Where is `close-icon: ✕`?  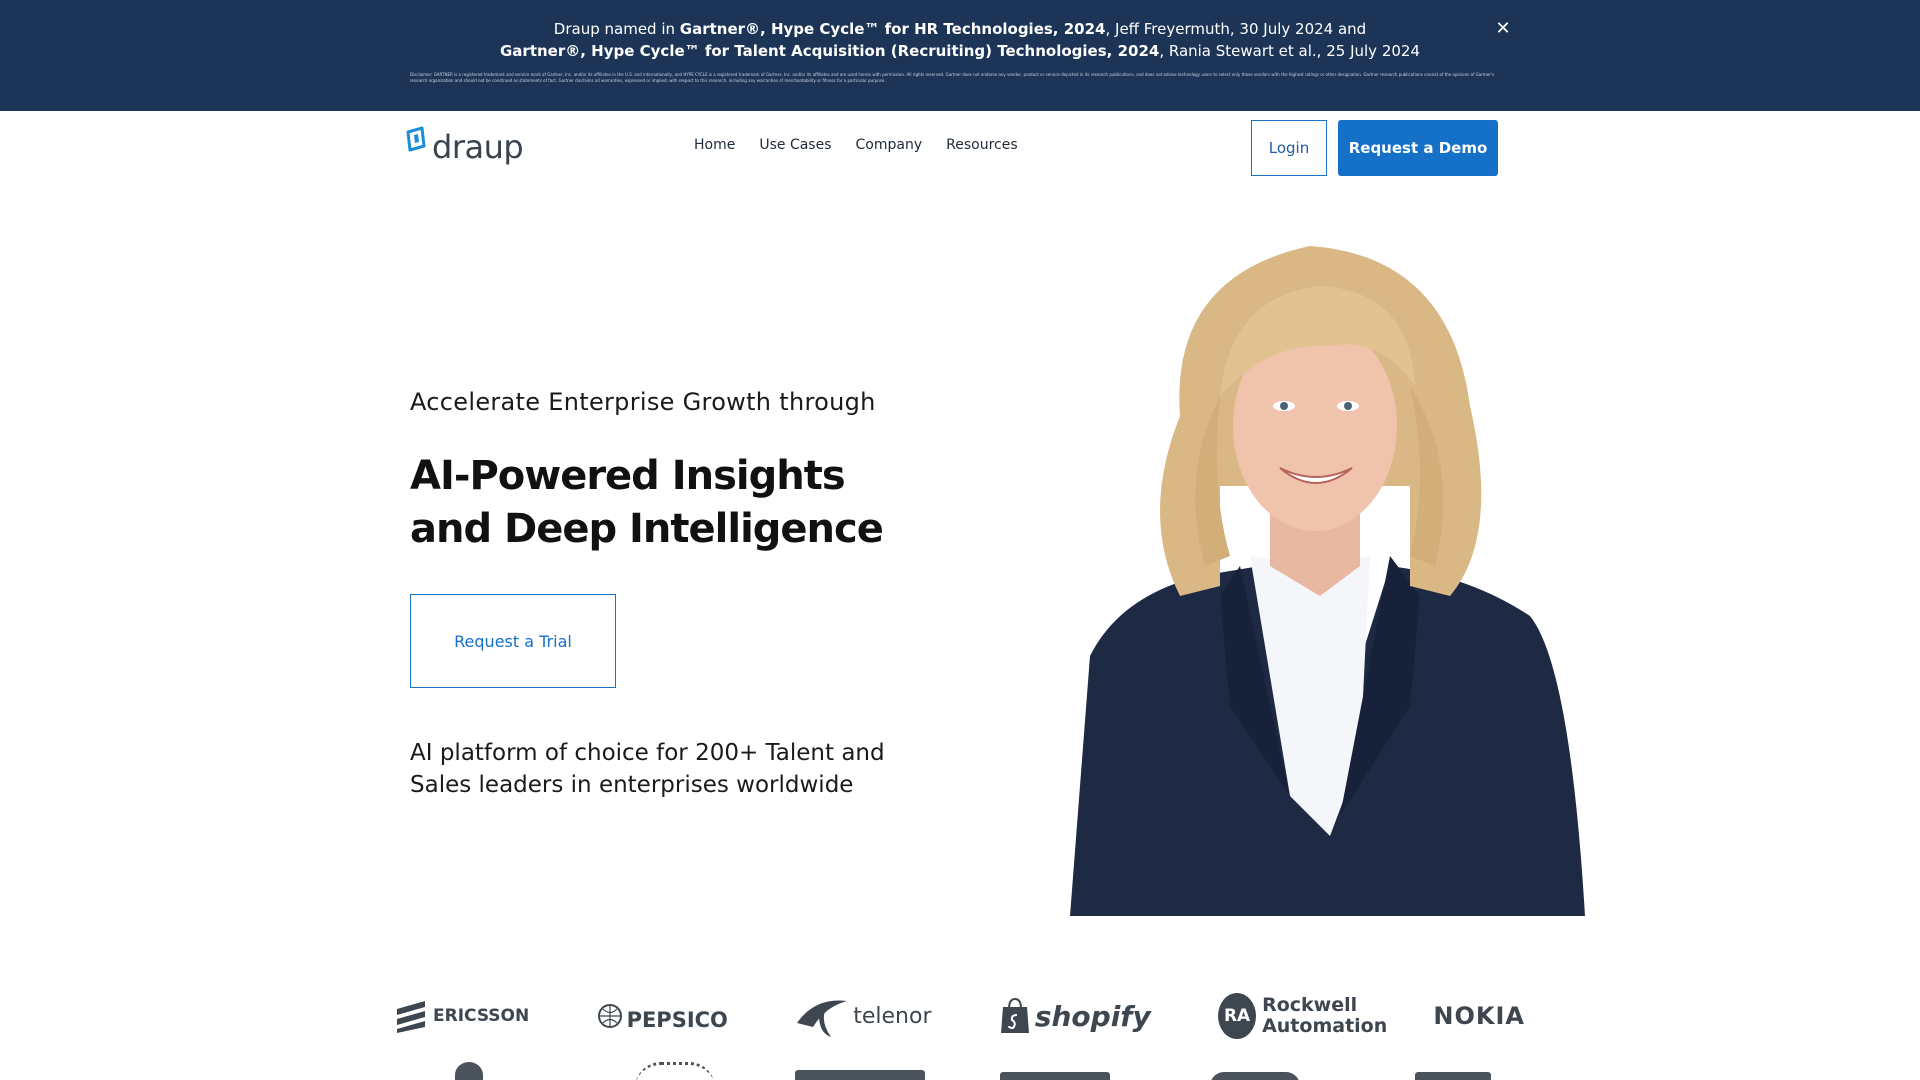 close-icon: ✕ is located at coordinates (1503, 29).